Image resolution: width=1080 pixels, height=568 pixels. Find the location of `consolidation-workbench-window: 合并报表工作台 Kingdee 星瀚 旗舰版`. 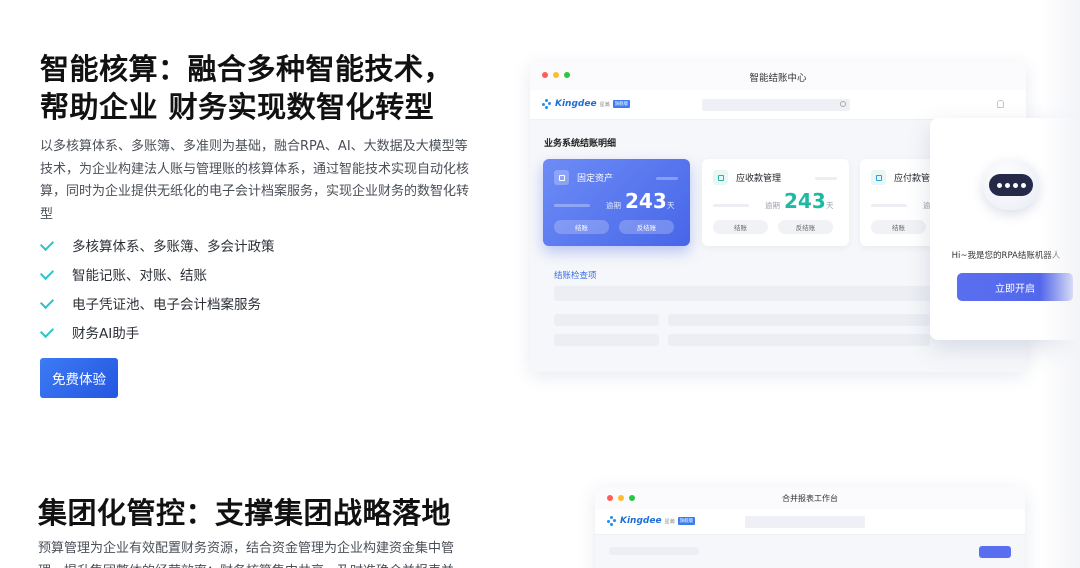

consolidation-workbench-window: 合并报表工作台 Kingdee 星瀚 旗舰版 is located at coordinates (810, 527).